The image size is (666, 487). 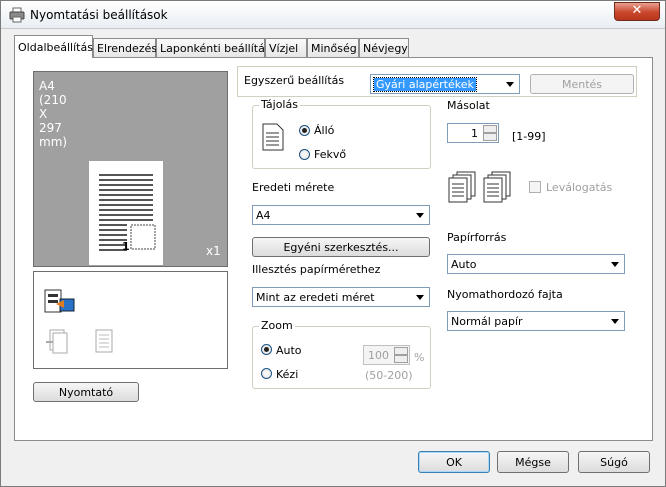 I want to click on staple-icon, so click(x=104, y=341).